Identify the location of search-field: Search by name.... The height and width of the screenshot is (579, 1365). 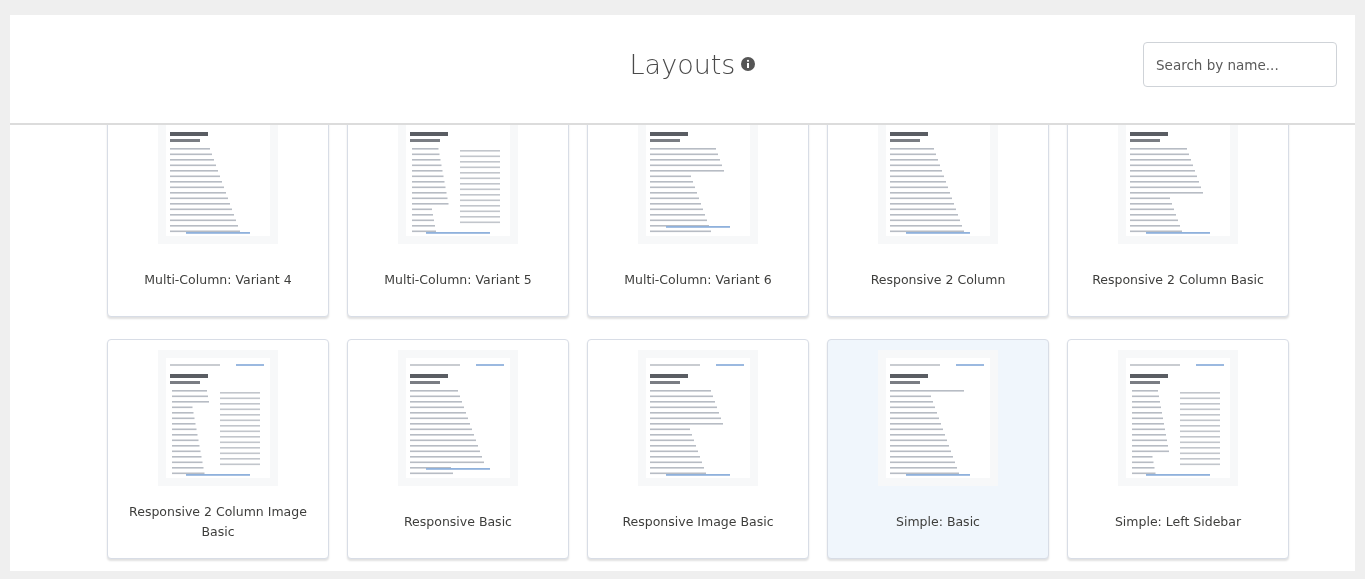
(1240, 64).